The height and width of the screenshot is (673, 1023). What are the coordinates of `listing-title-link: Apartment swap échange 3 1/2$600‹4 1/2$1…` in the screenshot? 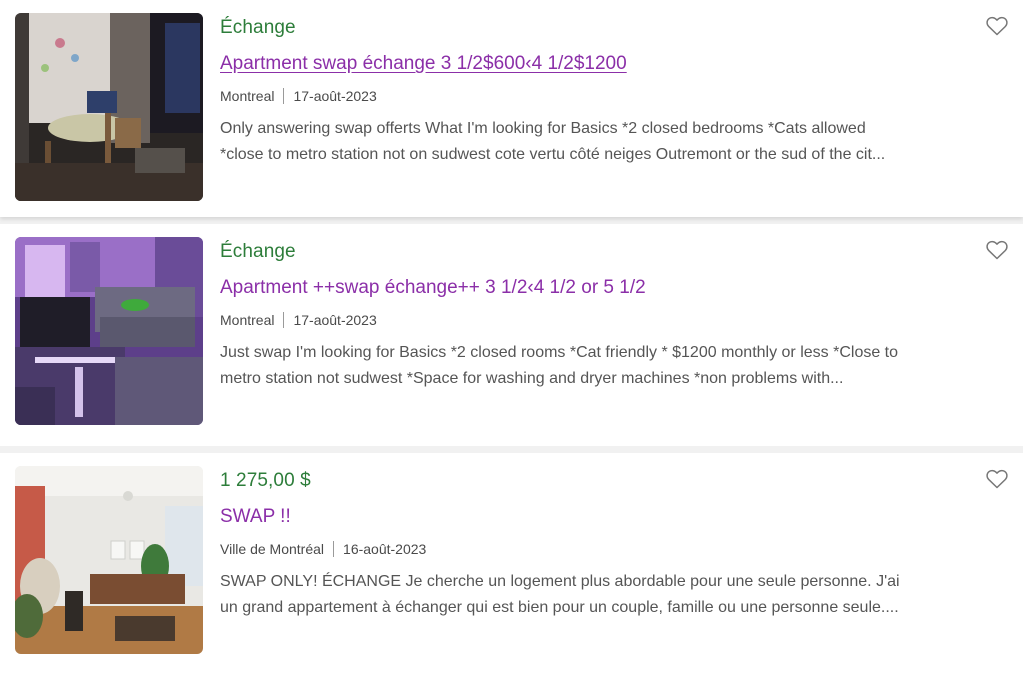 It's located at (423, 64).